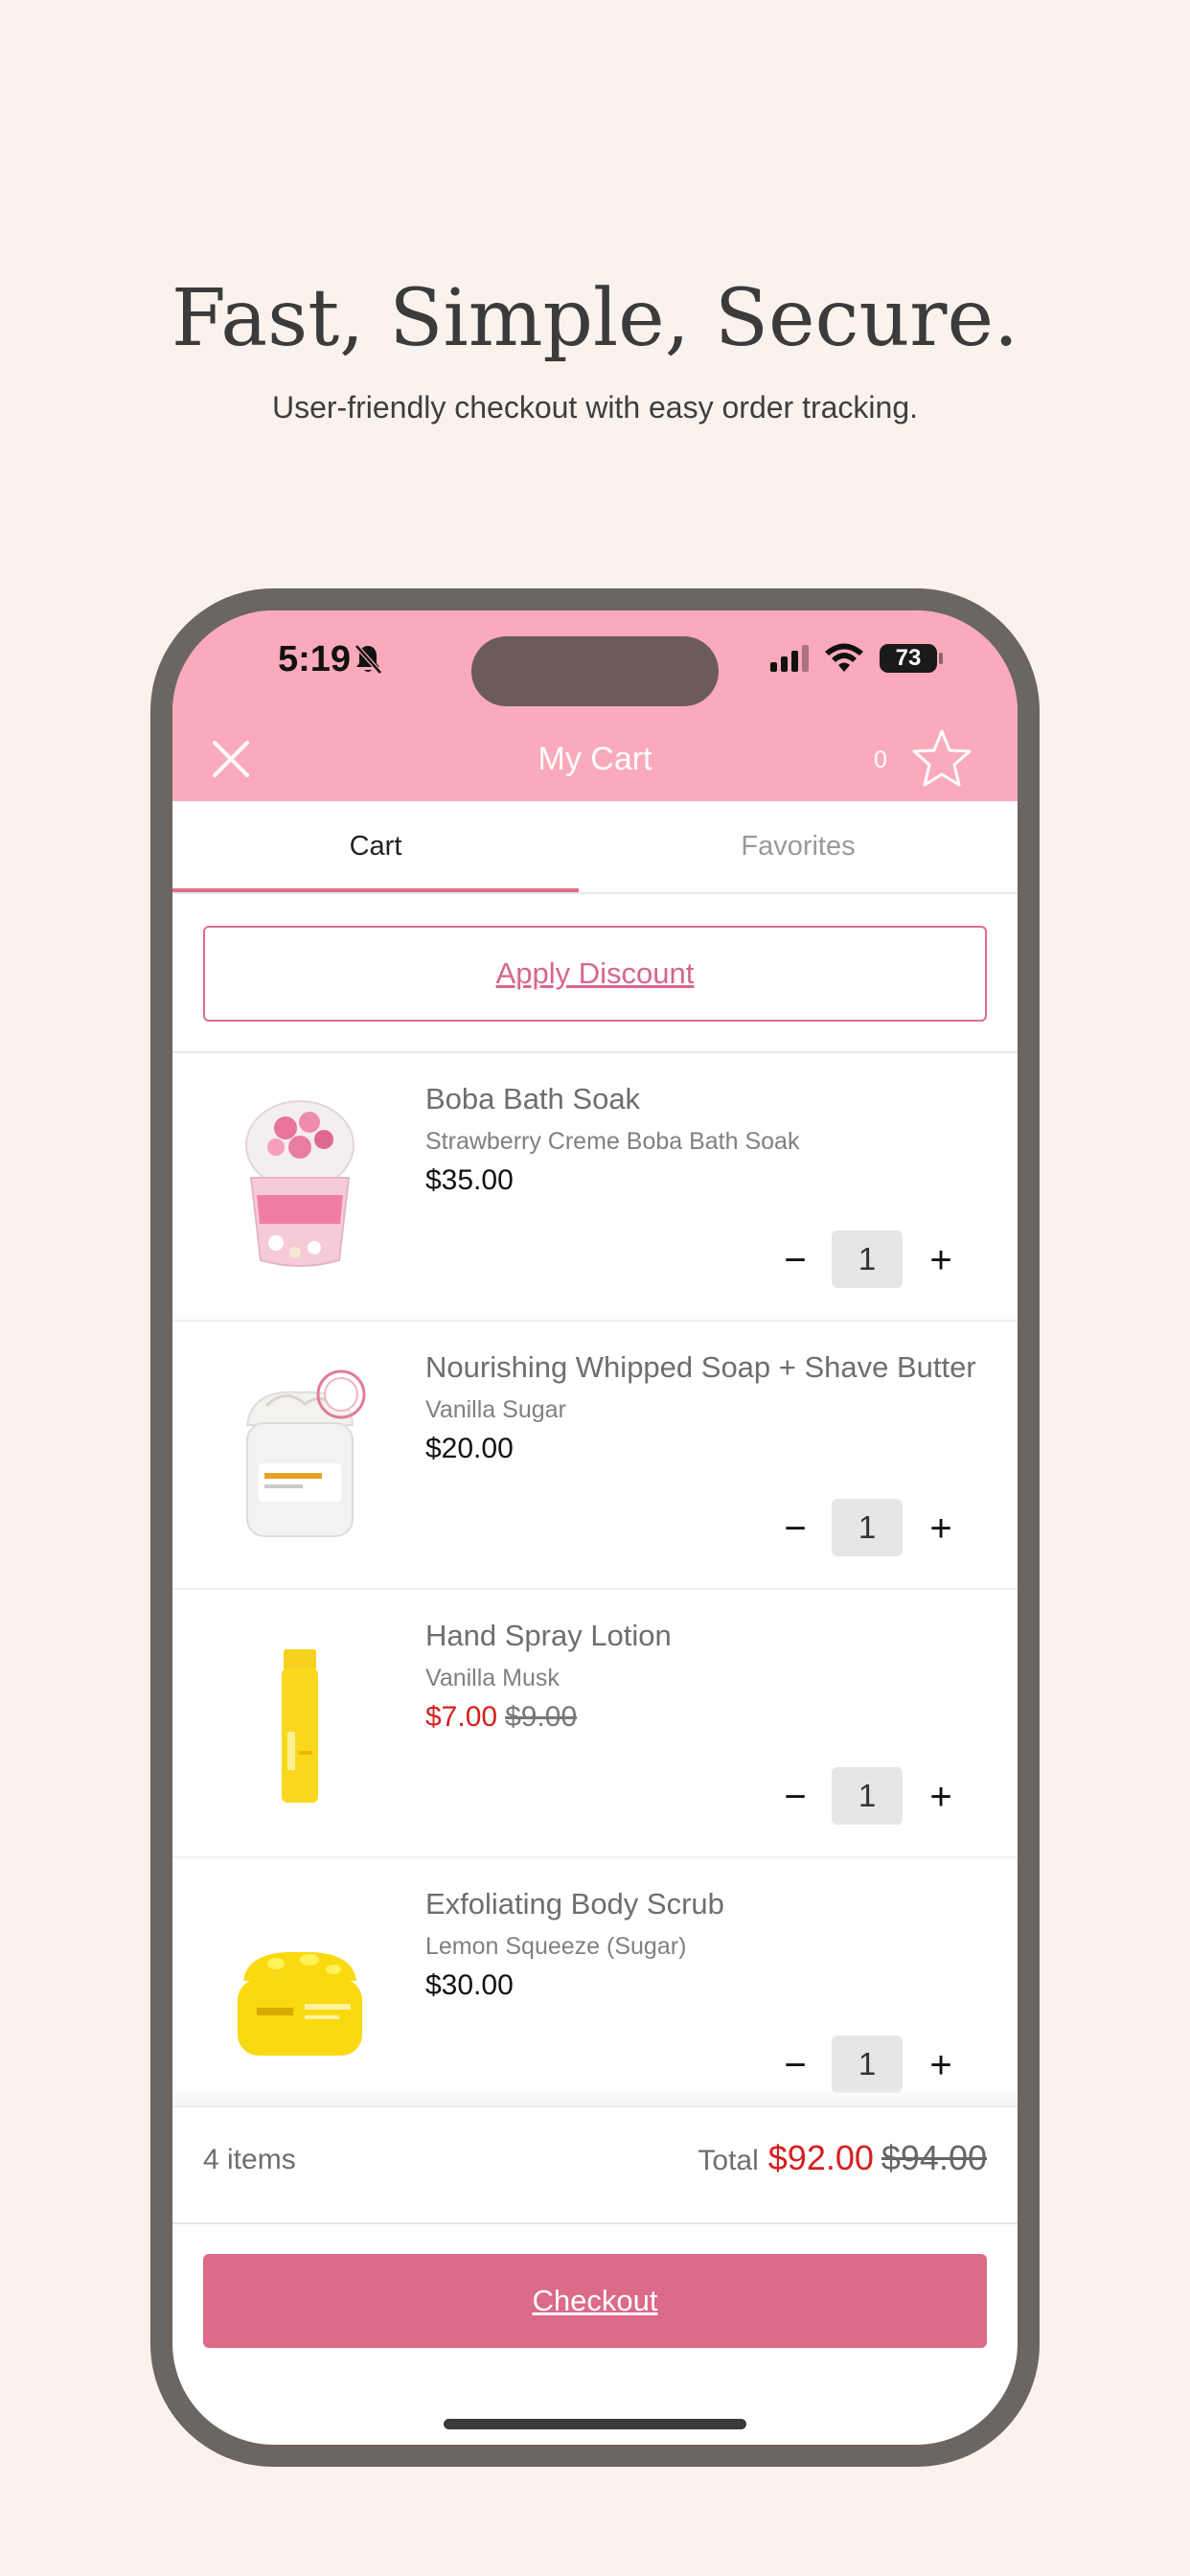 The width and height of the screenshot is (1190, 2576). I want to click on price-value: $30.00, so click(470, 1985).